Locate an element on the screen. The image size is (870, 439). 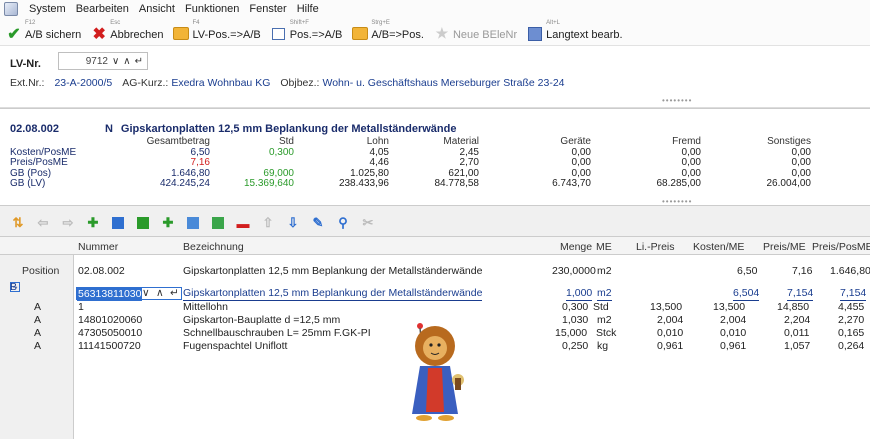
pos-to-ab-label: Pos.=>A/B is located at coordinates (316, 34).